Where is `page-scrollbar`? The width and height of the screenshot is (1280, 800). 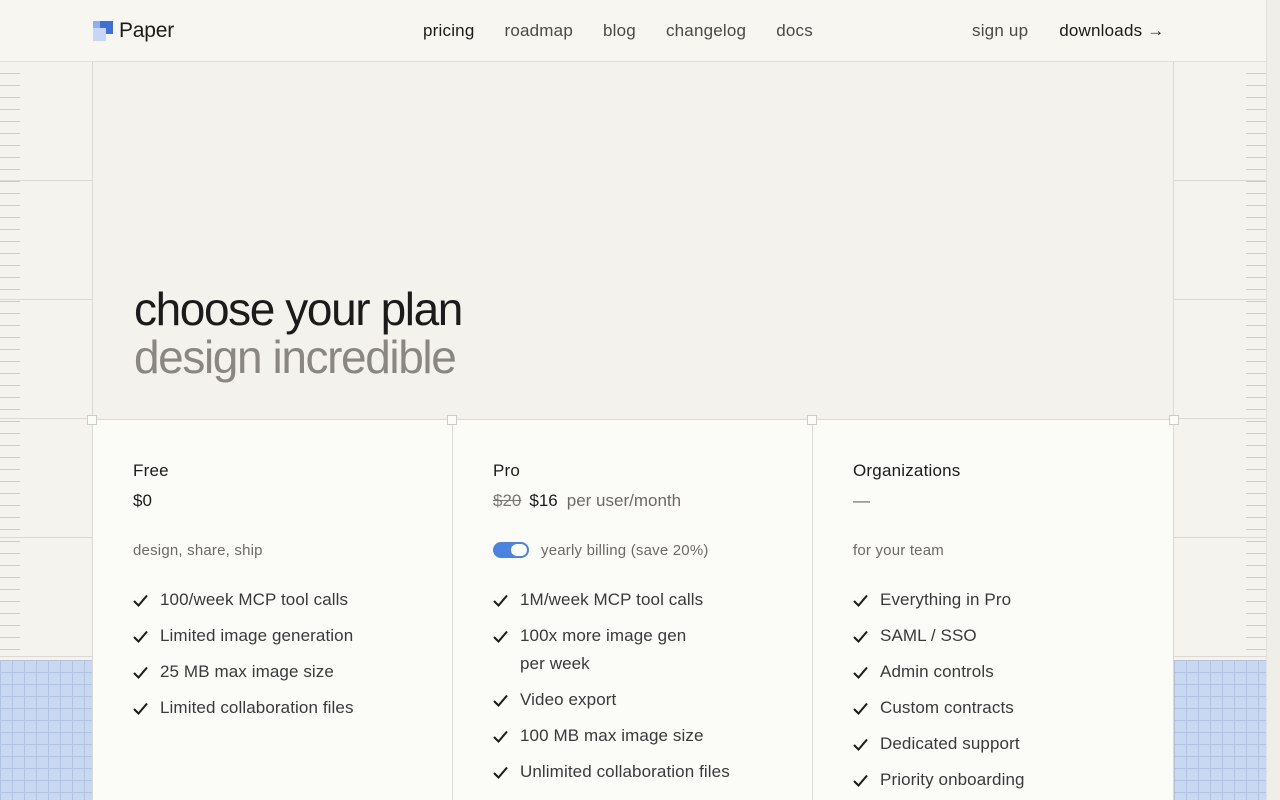
page-scrollbar is located at coordinates (1273, 400).